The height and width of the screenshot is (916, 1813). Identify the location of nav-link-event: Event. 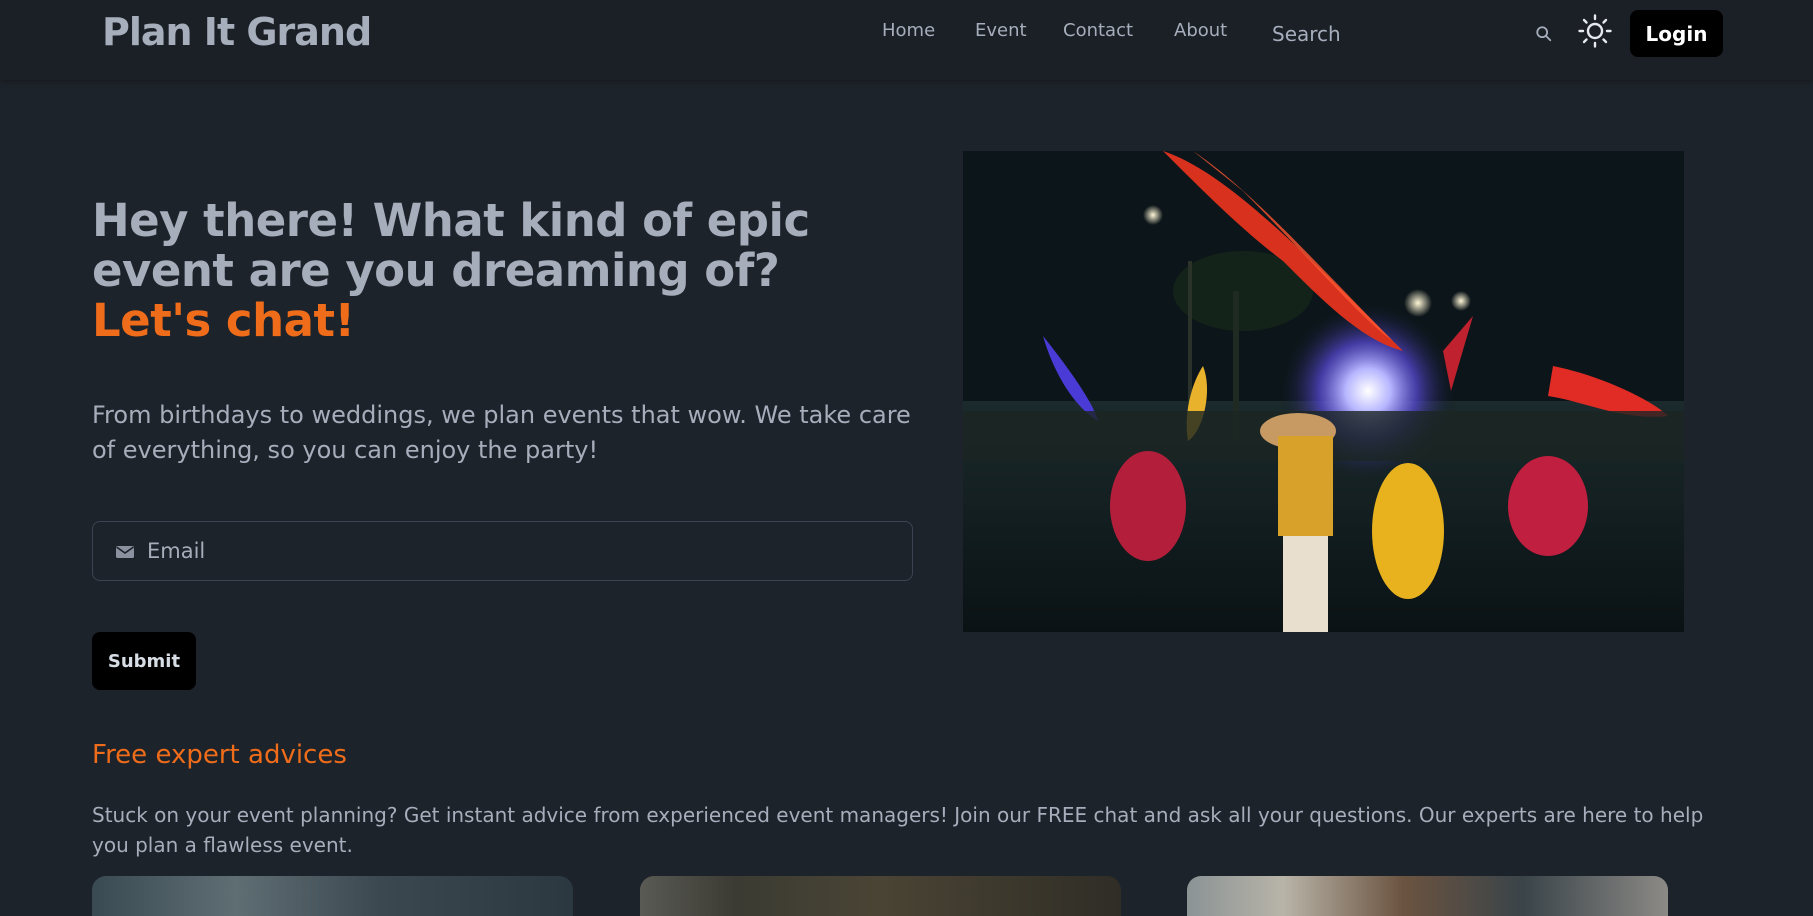
(1001, 30).